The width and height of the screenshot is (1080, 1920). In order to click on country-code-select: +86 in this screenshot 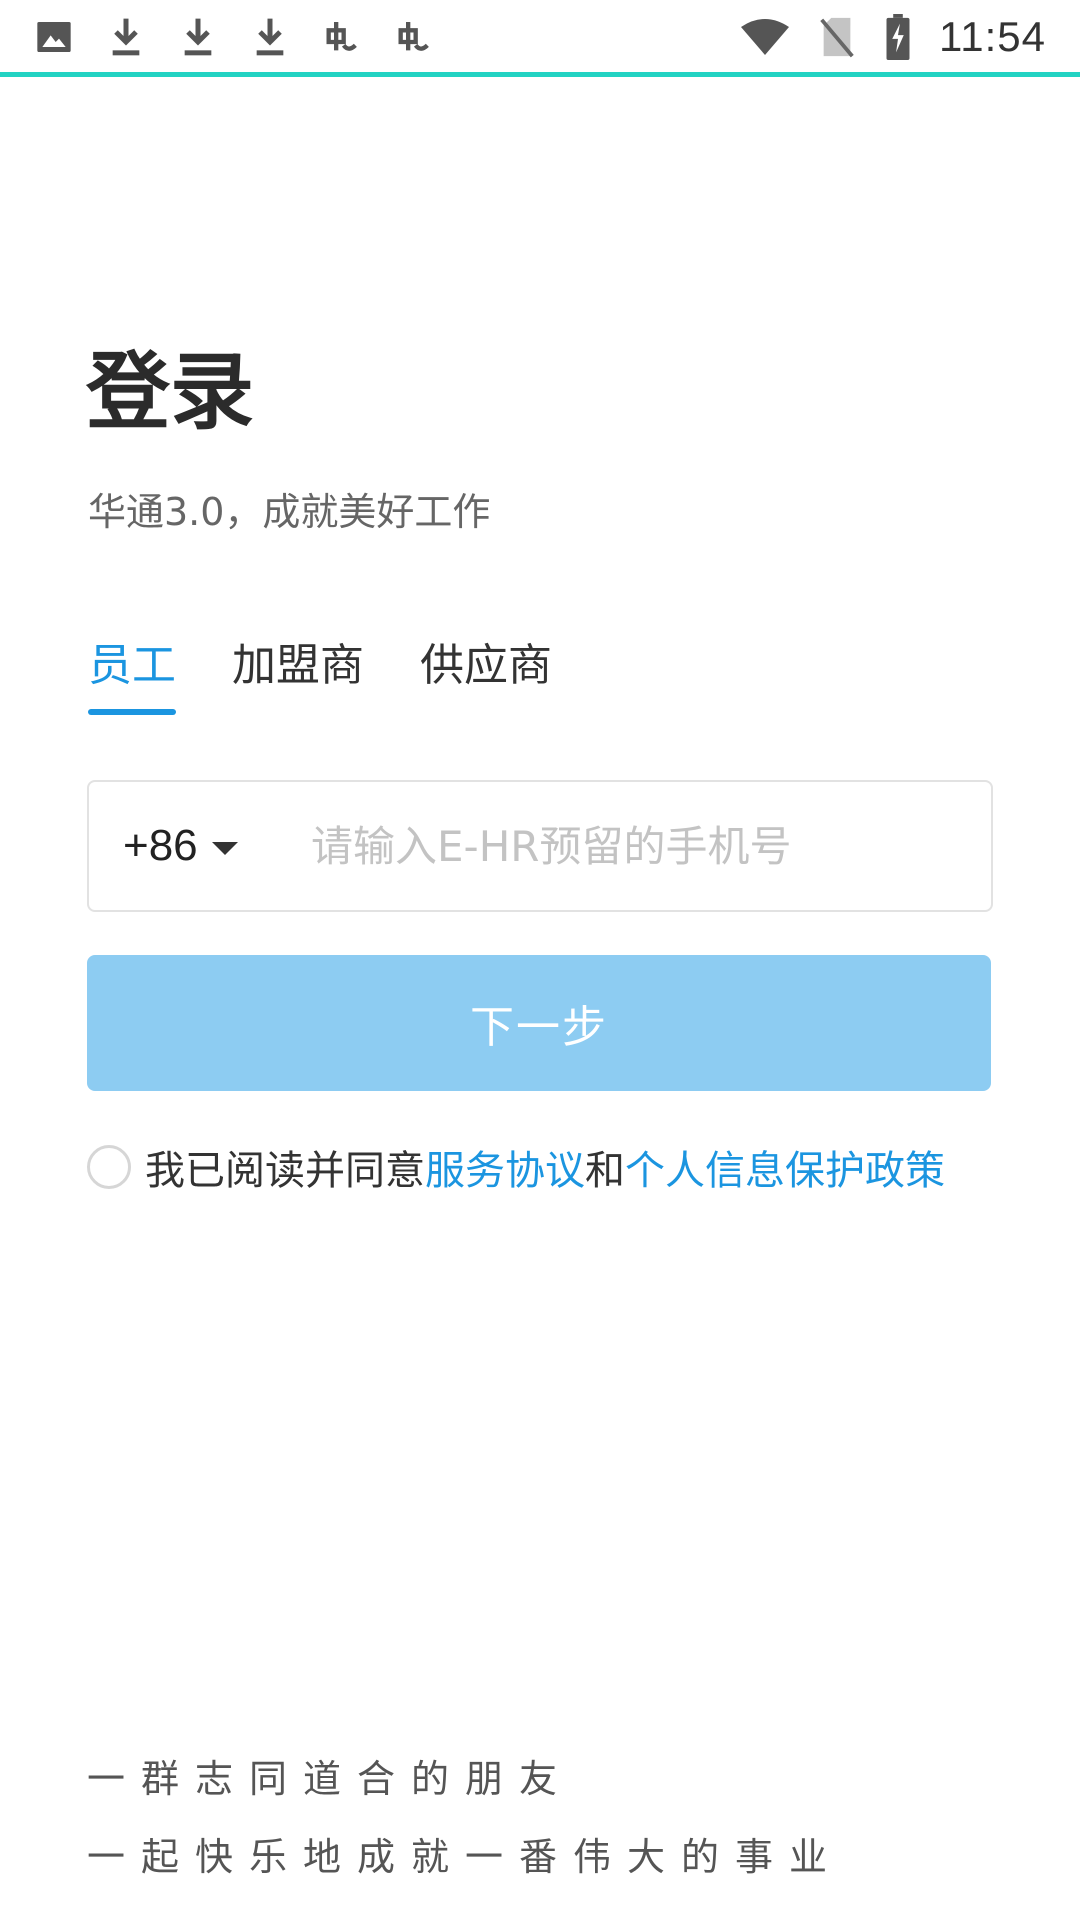, I will do `click(213, 846)`.